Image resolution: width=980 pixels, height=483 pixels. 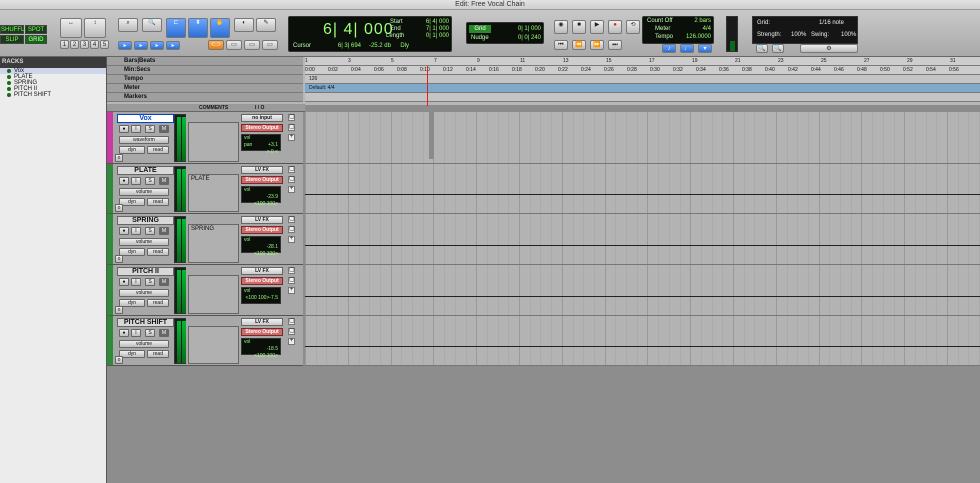 I want to click on spot-mode-button: SPOT, so click(x=36, y=29).